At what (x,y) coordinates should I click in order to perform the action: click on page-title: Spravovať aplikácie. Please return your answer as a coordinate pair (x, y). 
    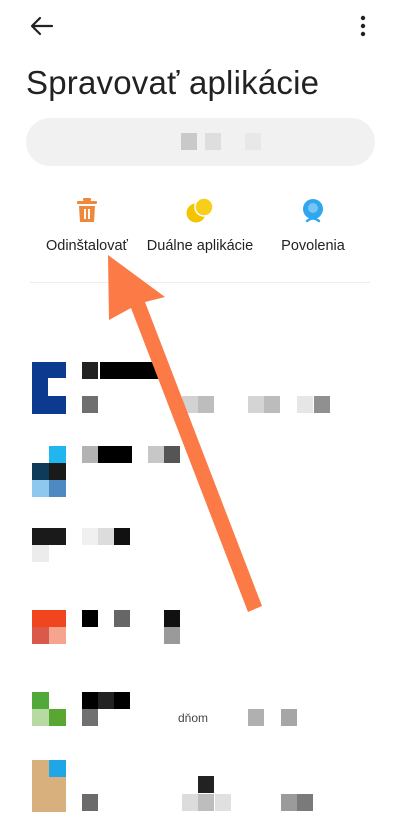
    Looking at the image, I should click on (173, 82).